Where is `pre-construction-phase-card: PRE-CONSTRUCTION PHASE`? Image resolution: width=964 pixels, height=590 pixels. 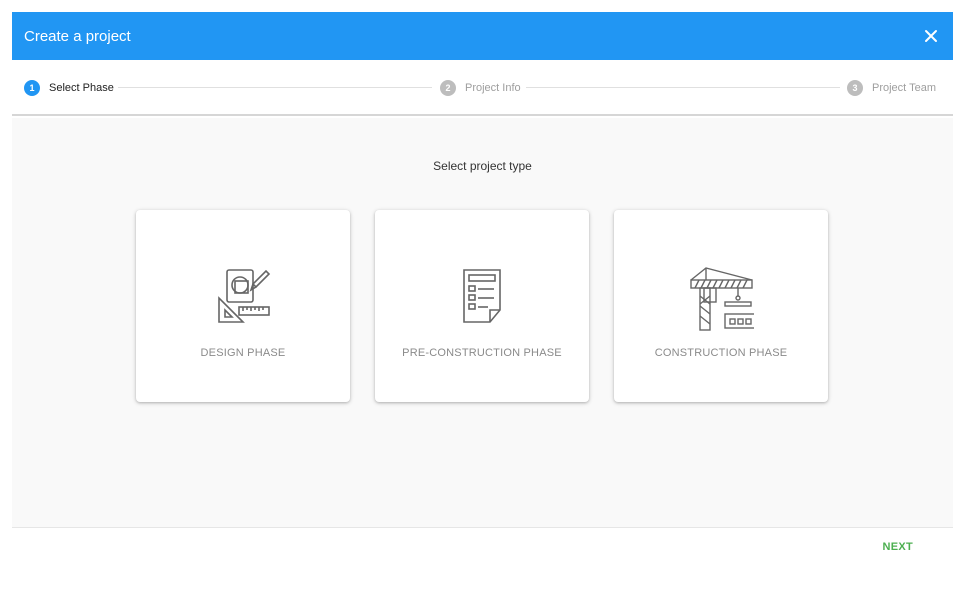
pre-construction-phase-card: PRE-CONSTRUCTION PHASE is located at coordinates (482, 306).